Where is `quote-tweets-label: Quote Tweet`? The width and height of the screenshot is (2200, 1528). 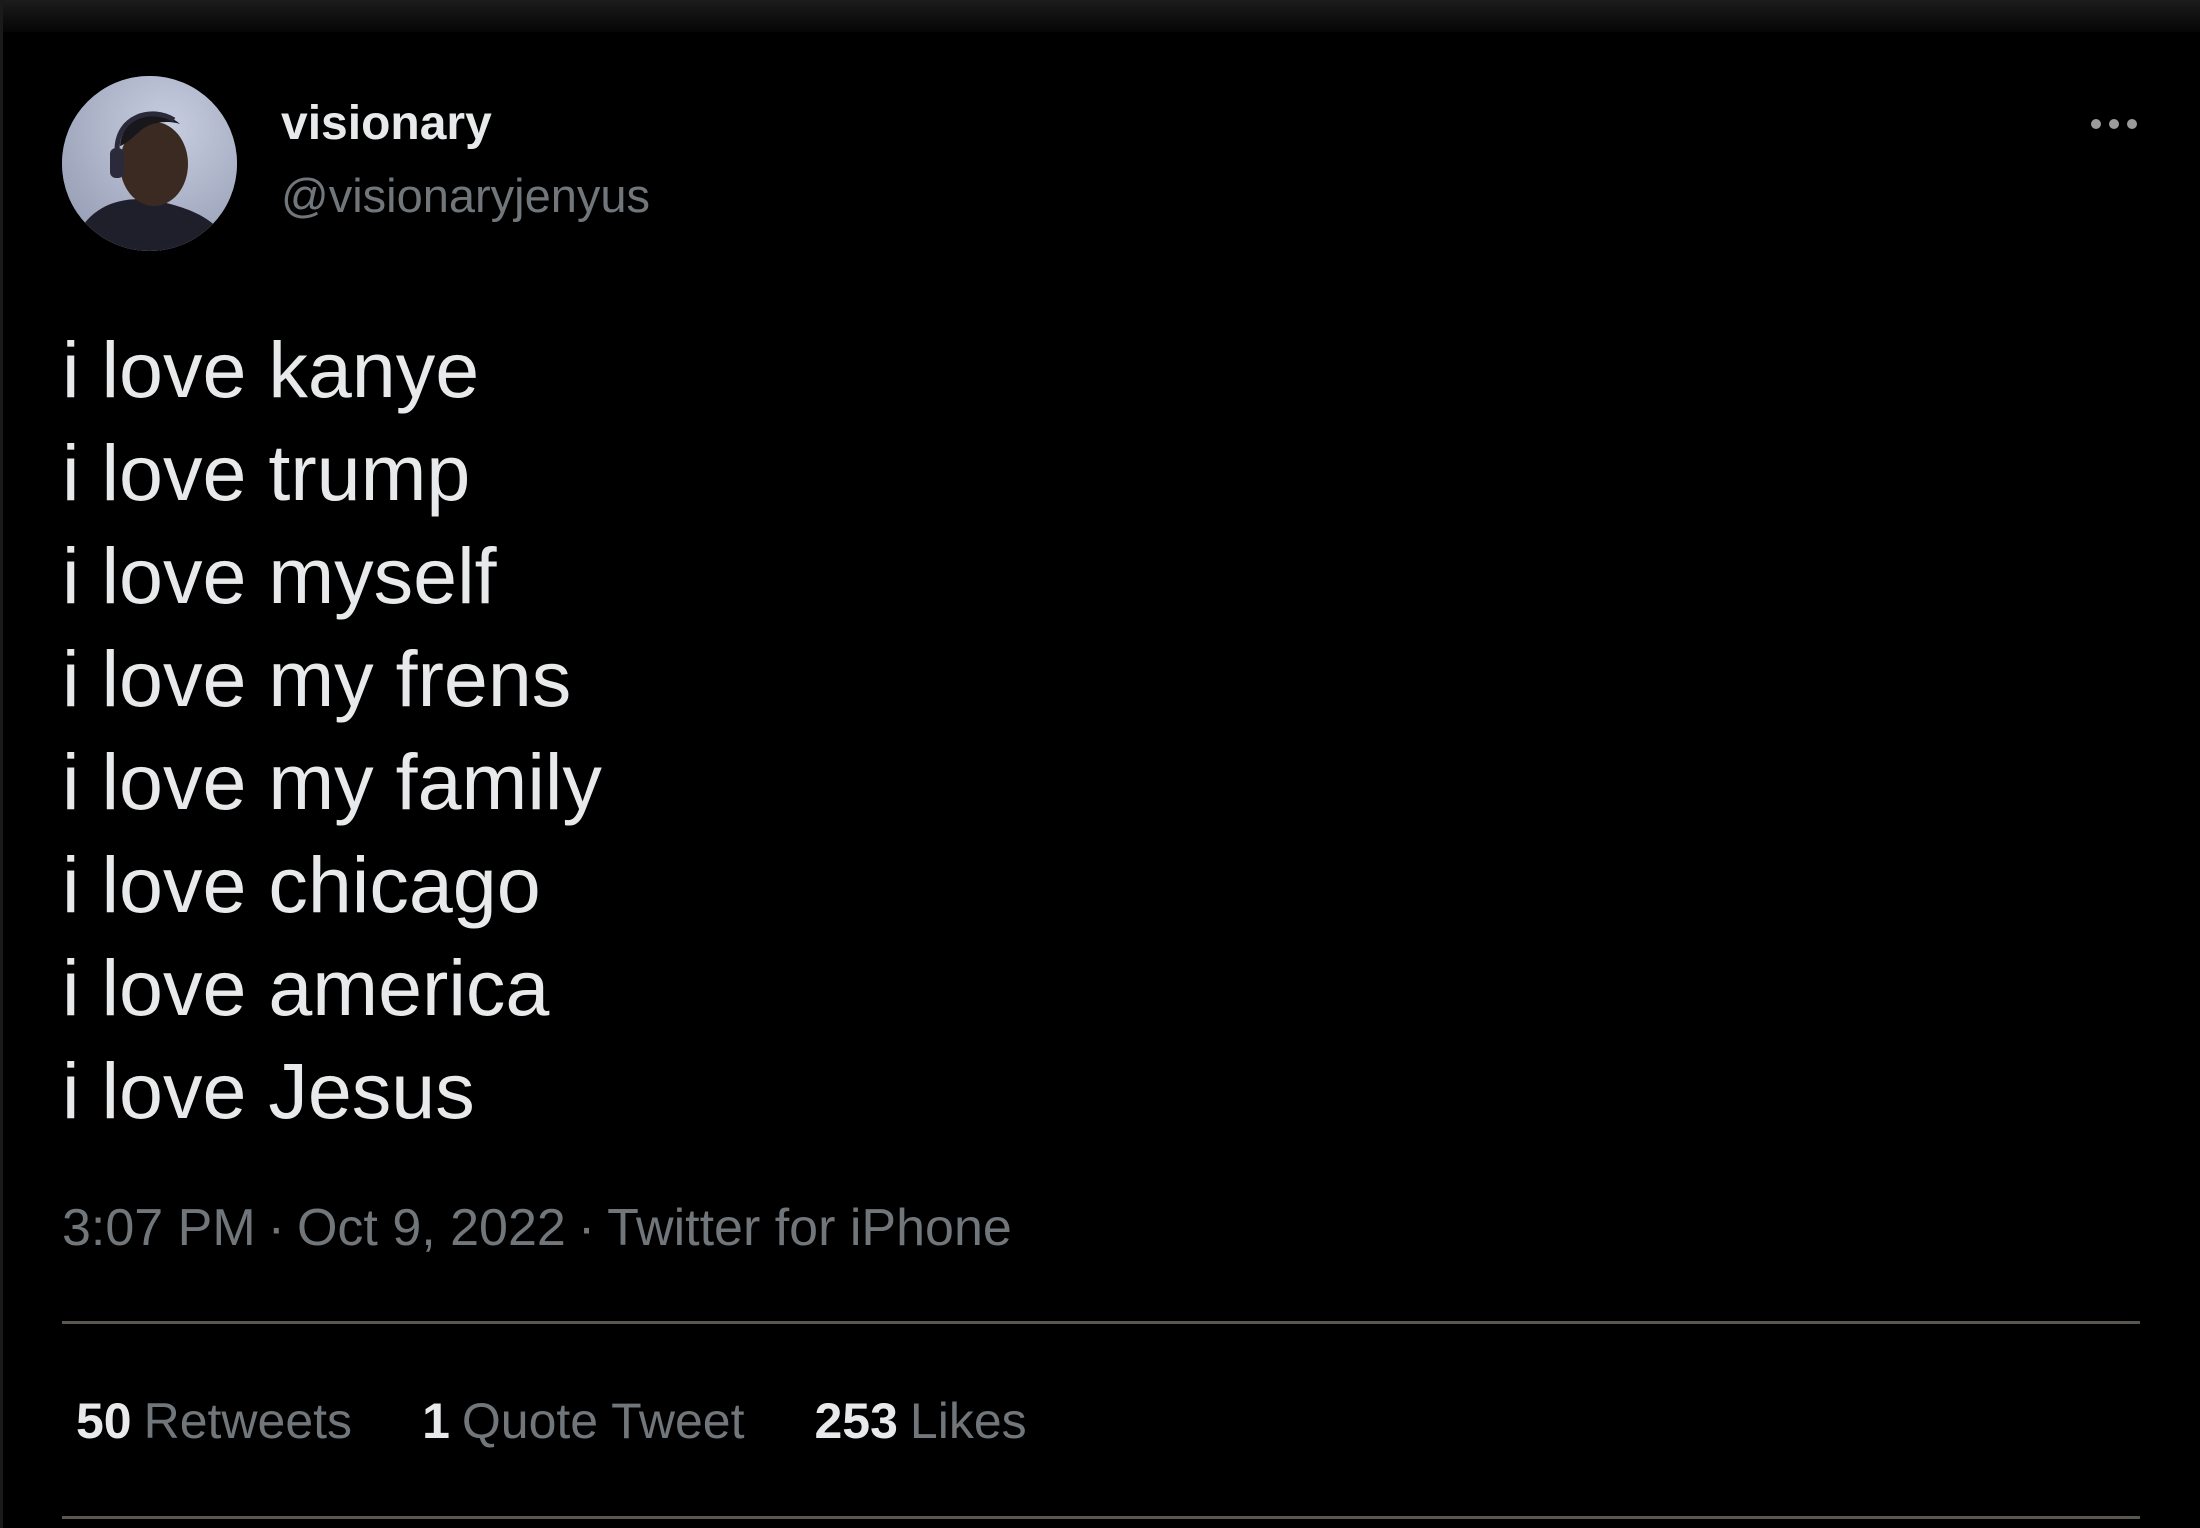
quote-tweets-label: Quote Tweet is located at coordinates (603, 1421).